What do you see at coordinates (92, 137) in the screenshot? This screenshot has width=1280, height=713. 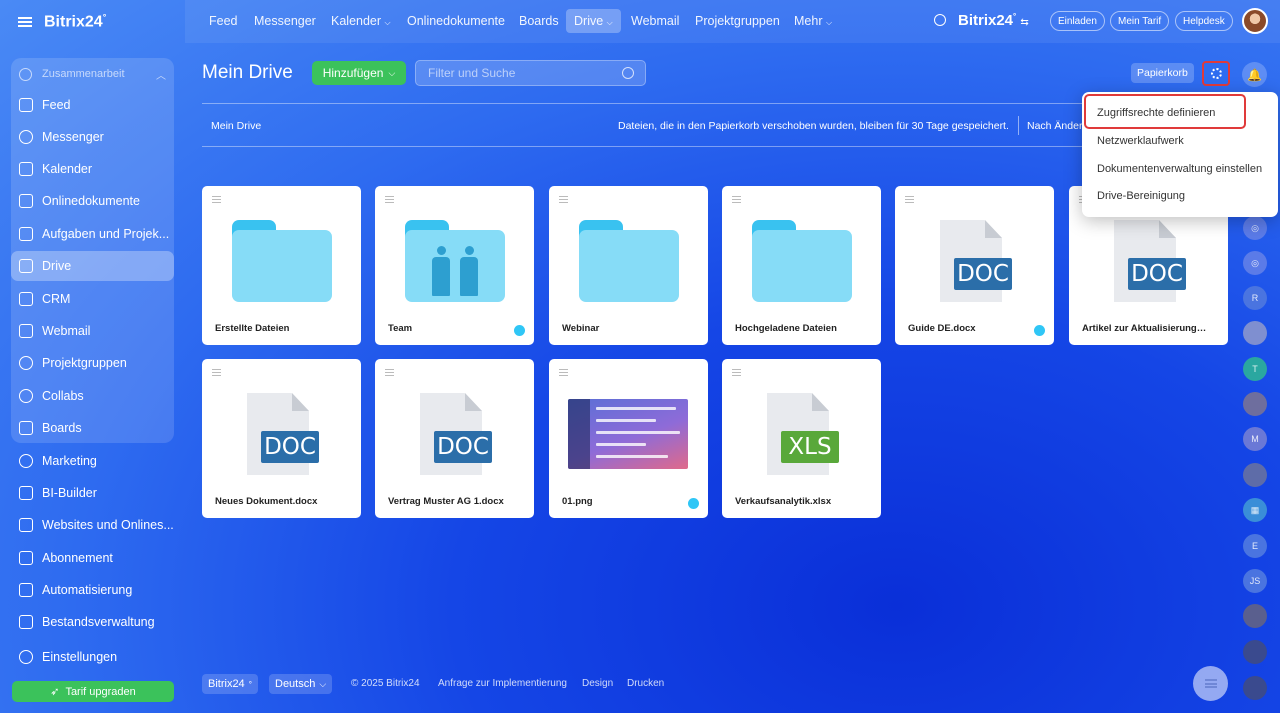 I see `sidebar-item-messenger: Messenger` at bounding box center [92, 137].